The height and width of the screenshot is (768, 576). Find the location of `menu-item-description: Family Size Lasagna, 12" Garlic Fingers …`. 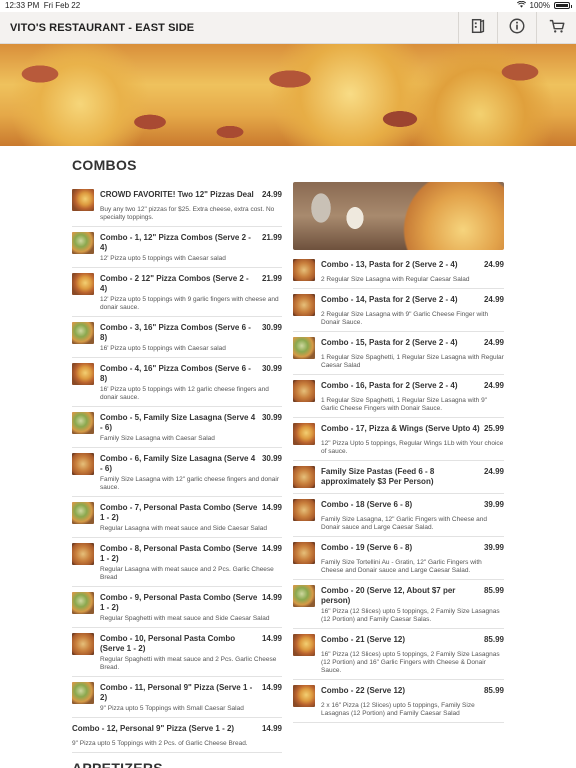

menu-item-description: Family Size Lasagna, 12" Garlic Fingers … is located at coordinates (404, 523).